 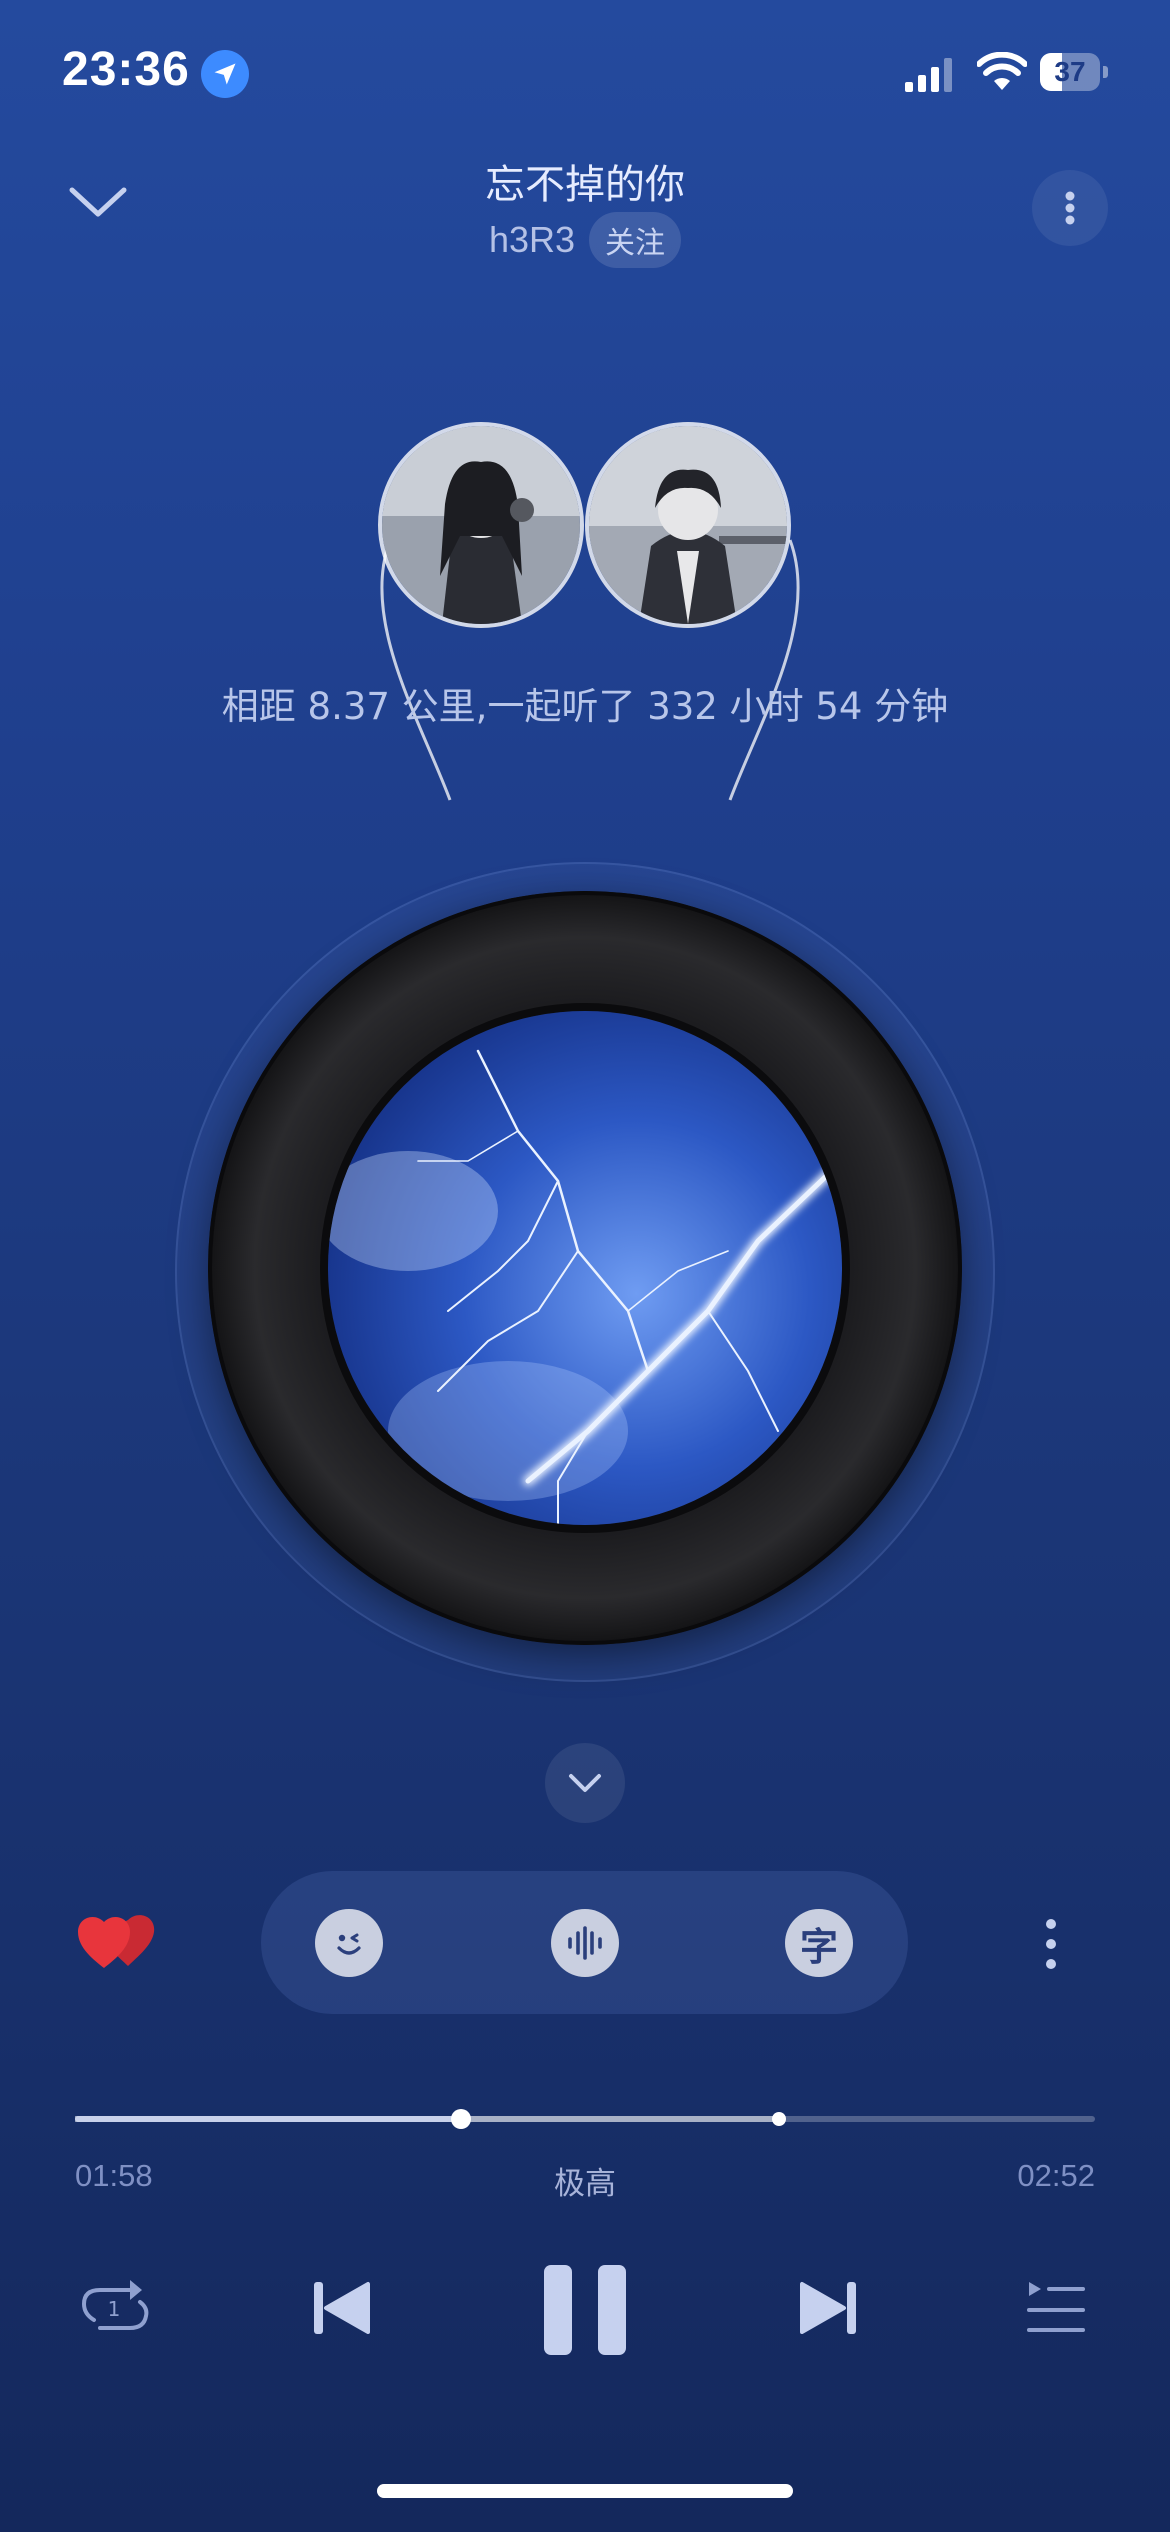 I want to click on follow-button: 关注, so click(x=635, y=240).